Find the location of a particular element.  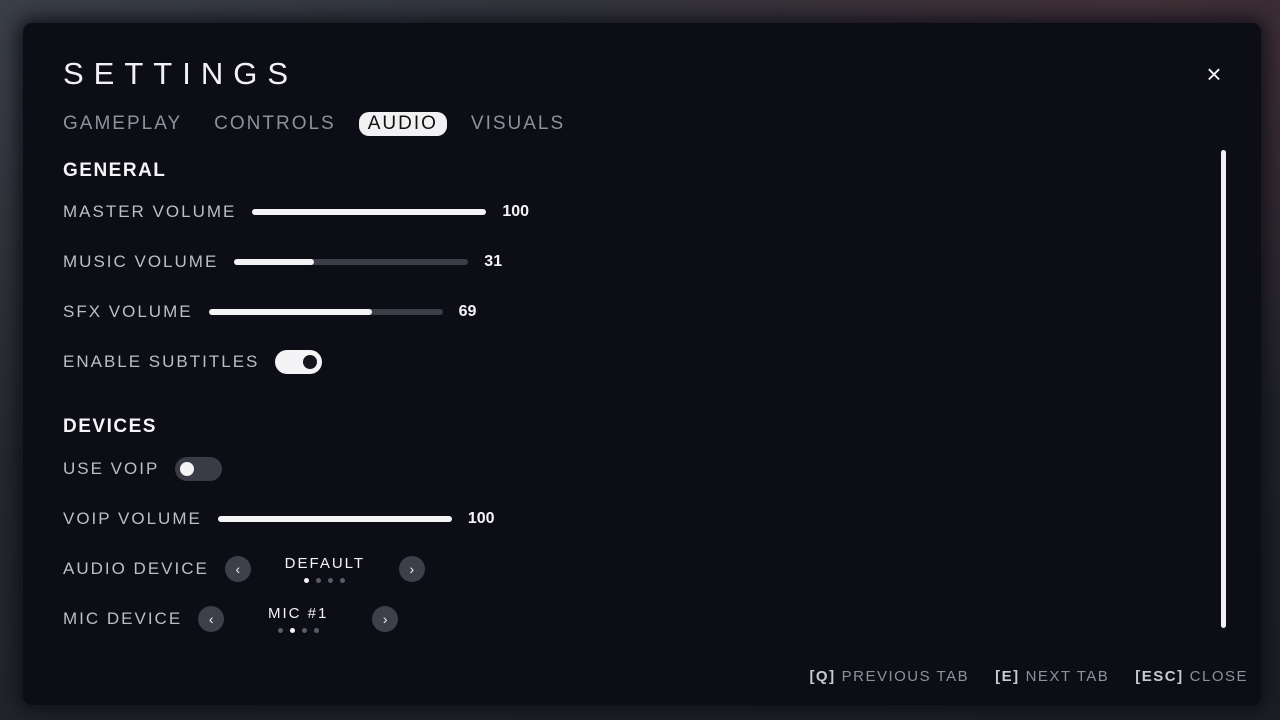

music-volume-value: 31 is located at coordinates (493, 261).